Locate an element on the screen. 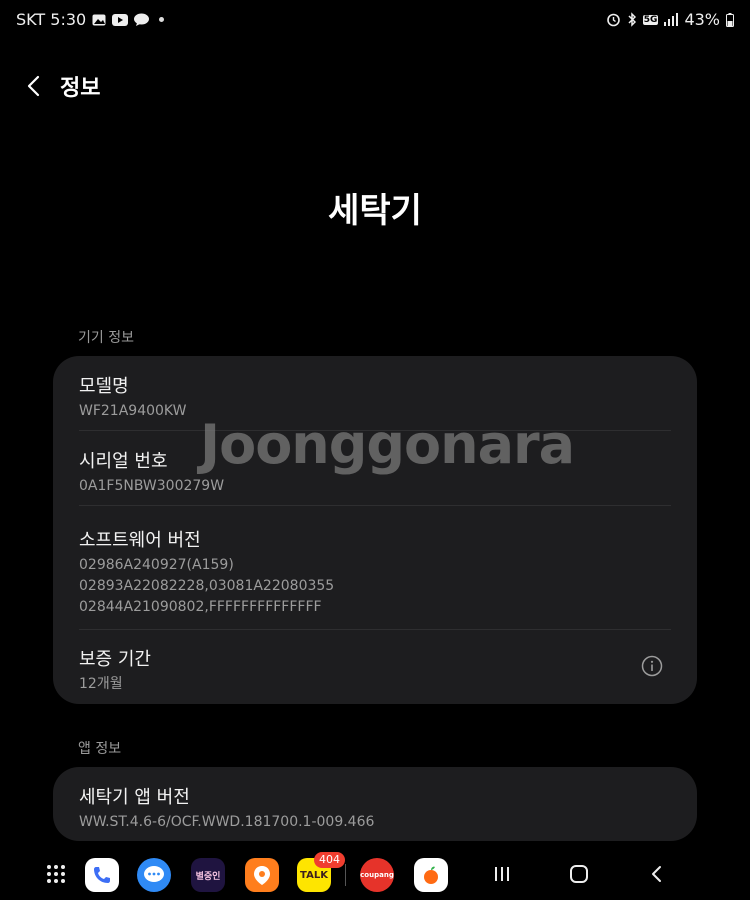  home-button is located at coordinates (579, 874).